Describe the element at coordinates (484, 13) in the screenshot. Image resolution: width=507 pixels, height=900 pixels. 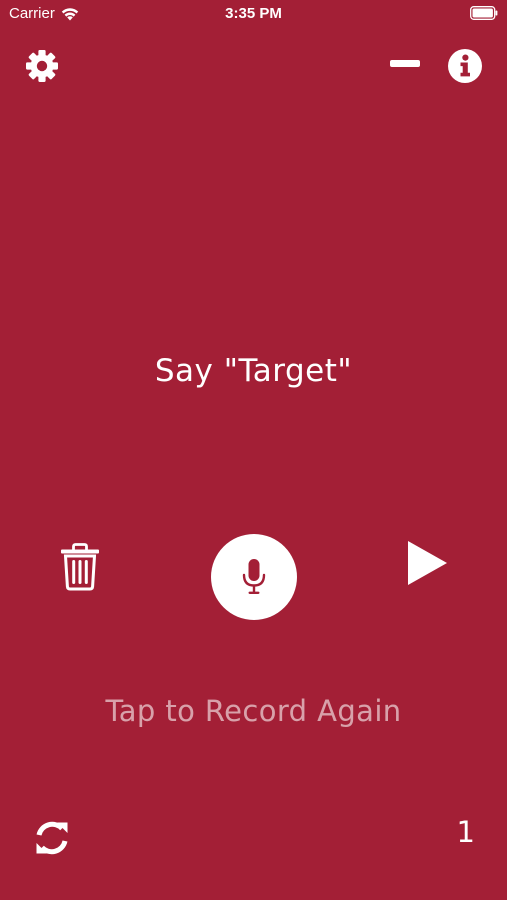
I see `battery-icon` at that location.